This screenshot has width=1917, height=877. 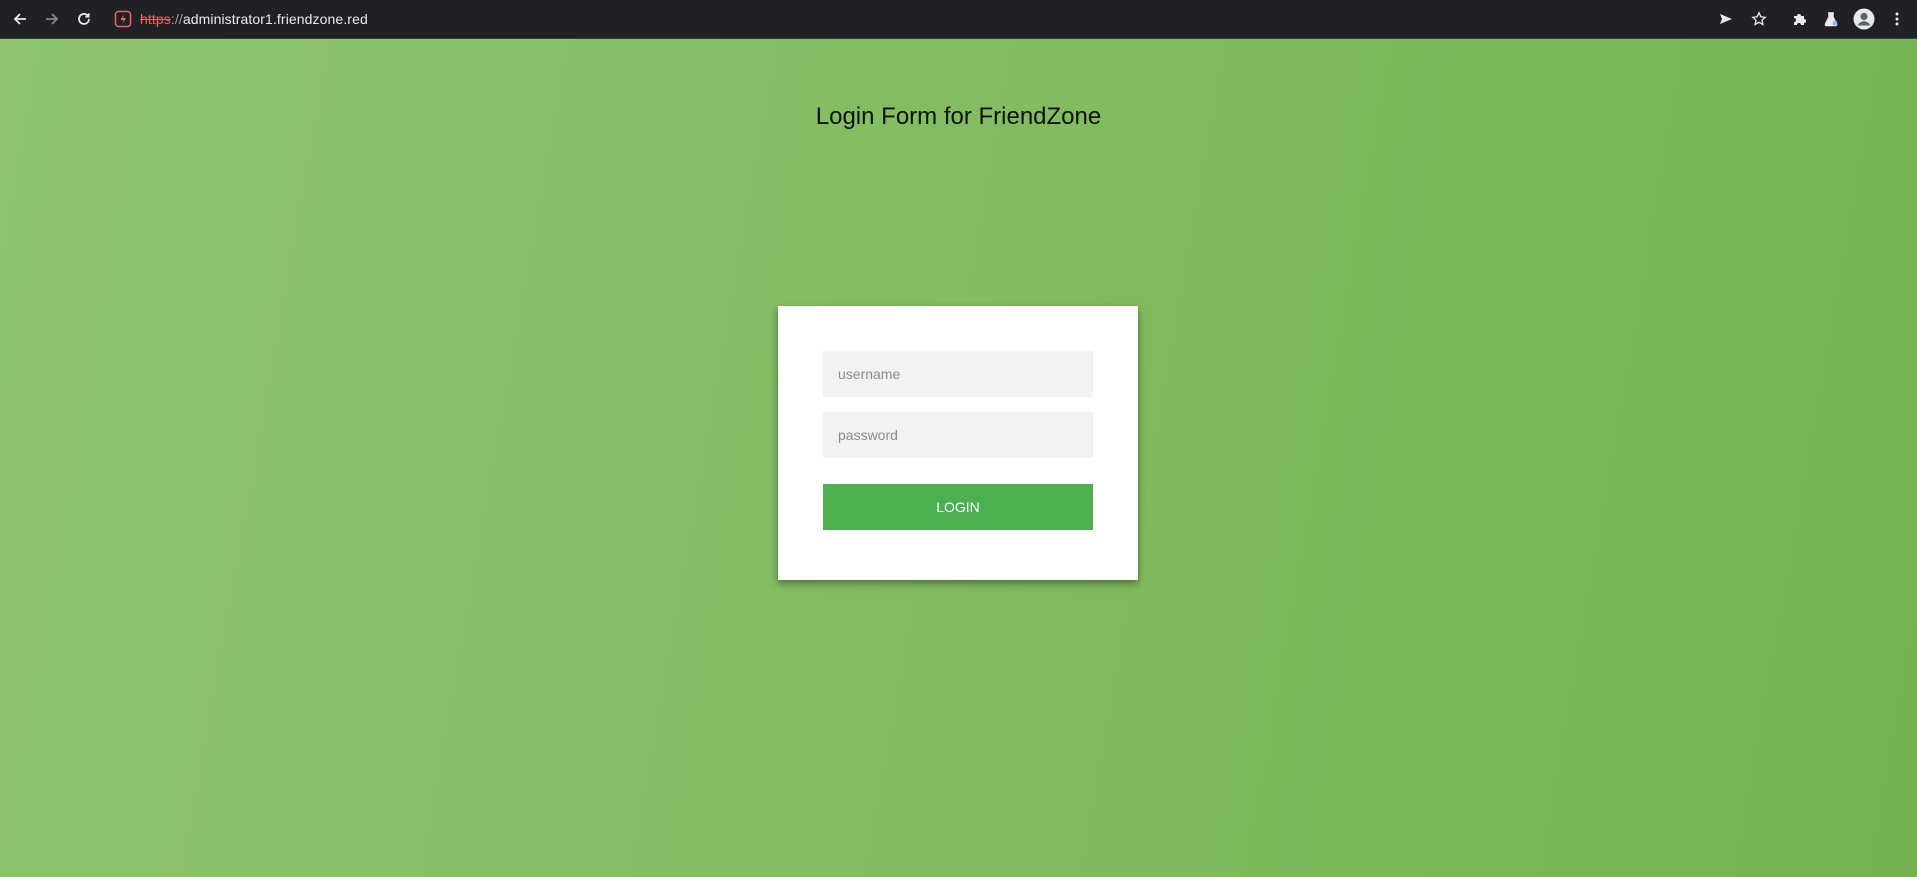 What do you see at coordinates (958, 374) in the screenshot?
I see `username-field` at bounding box center [958, 374].